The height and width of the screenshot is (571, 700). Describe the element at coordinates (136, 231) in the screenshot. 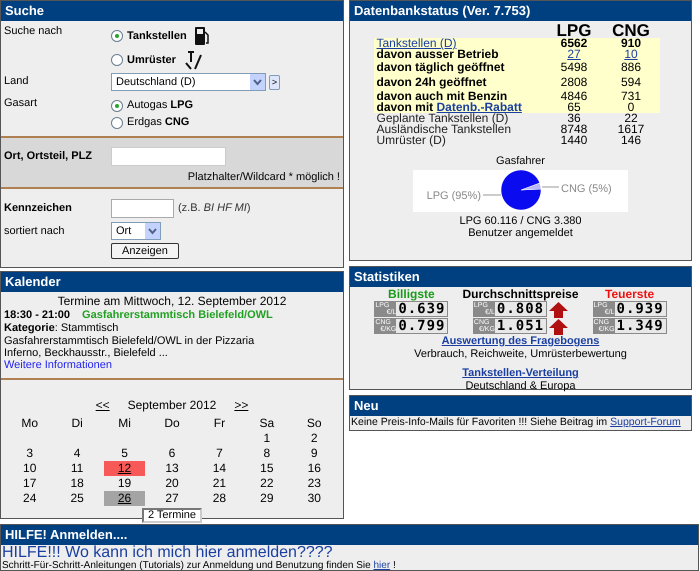

I see `sort-select: Ort` at that location.